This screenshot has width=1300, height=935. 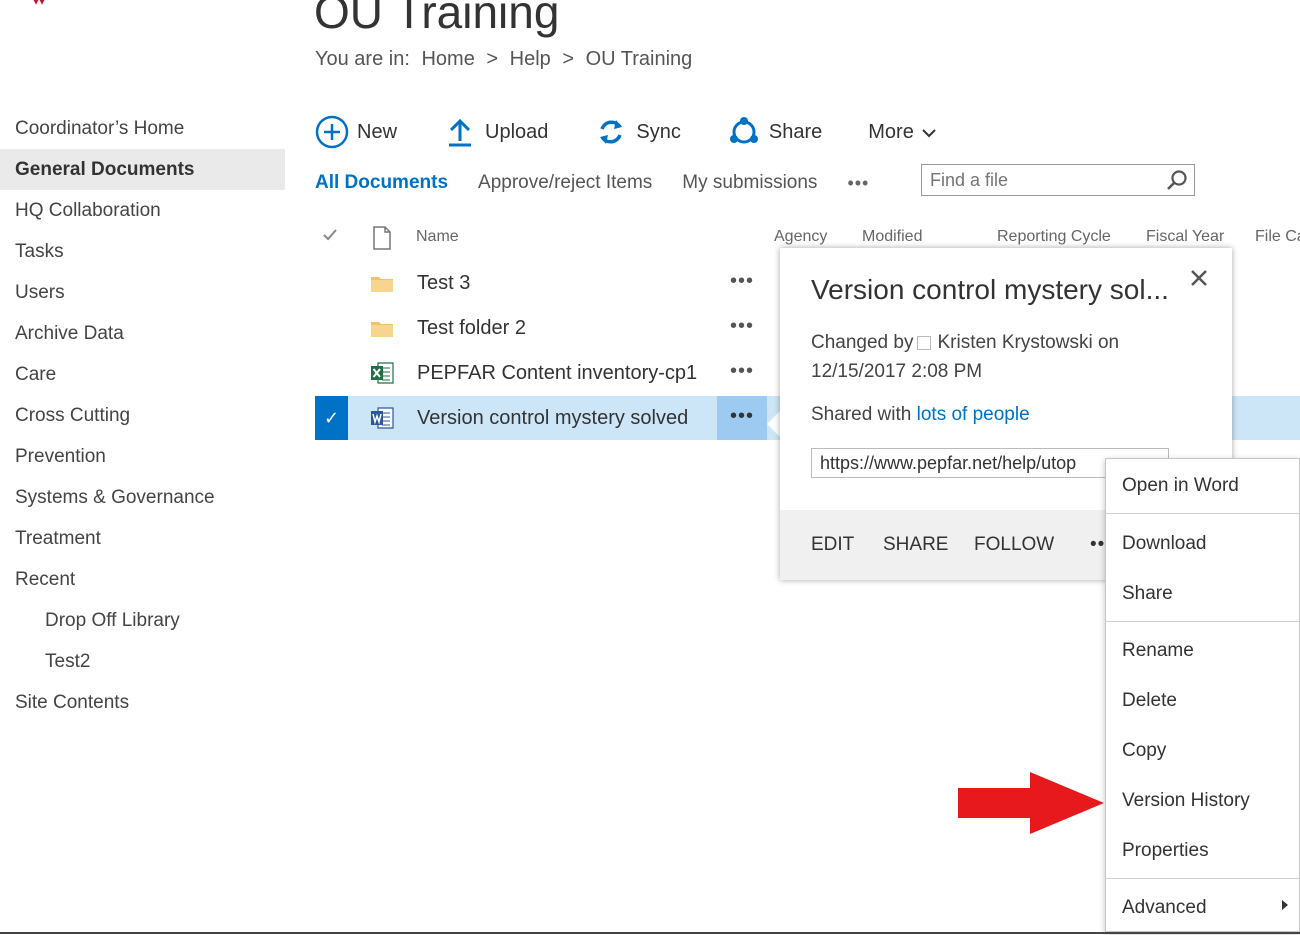 I want to click on menu-item-delete: Delete, so click(x=1149, y=701).